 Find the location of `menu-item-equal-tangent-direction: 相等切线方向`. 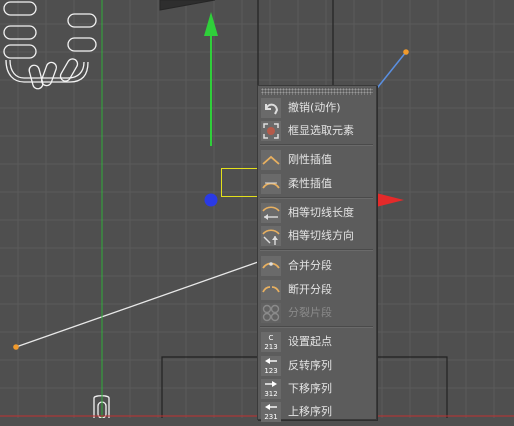

menu-item-equal-tangent-direction: 相等切线方向 is located at coordinates (317, 236).